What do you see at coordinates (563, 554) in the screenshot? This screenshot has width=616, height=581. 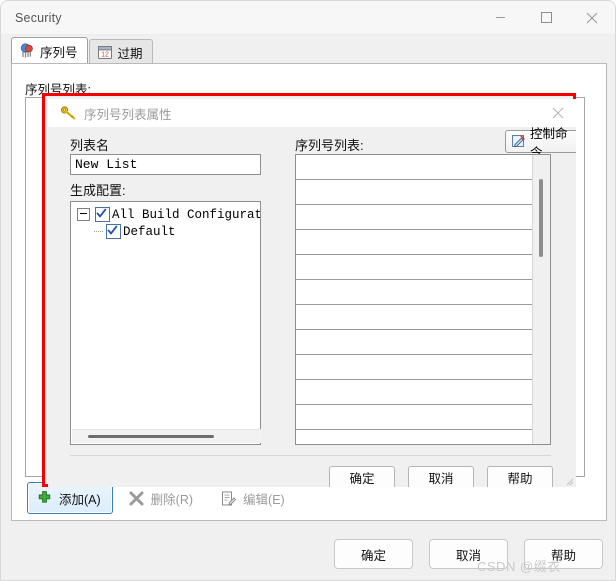 I see `window-help-button: 帮助` at bounding box center [563, 554].